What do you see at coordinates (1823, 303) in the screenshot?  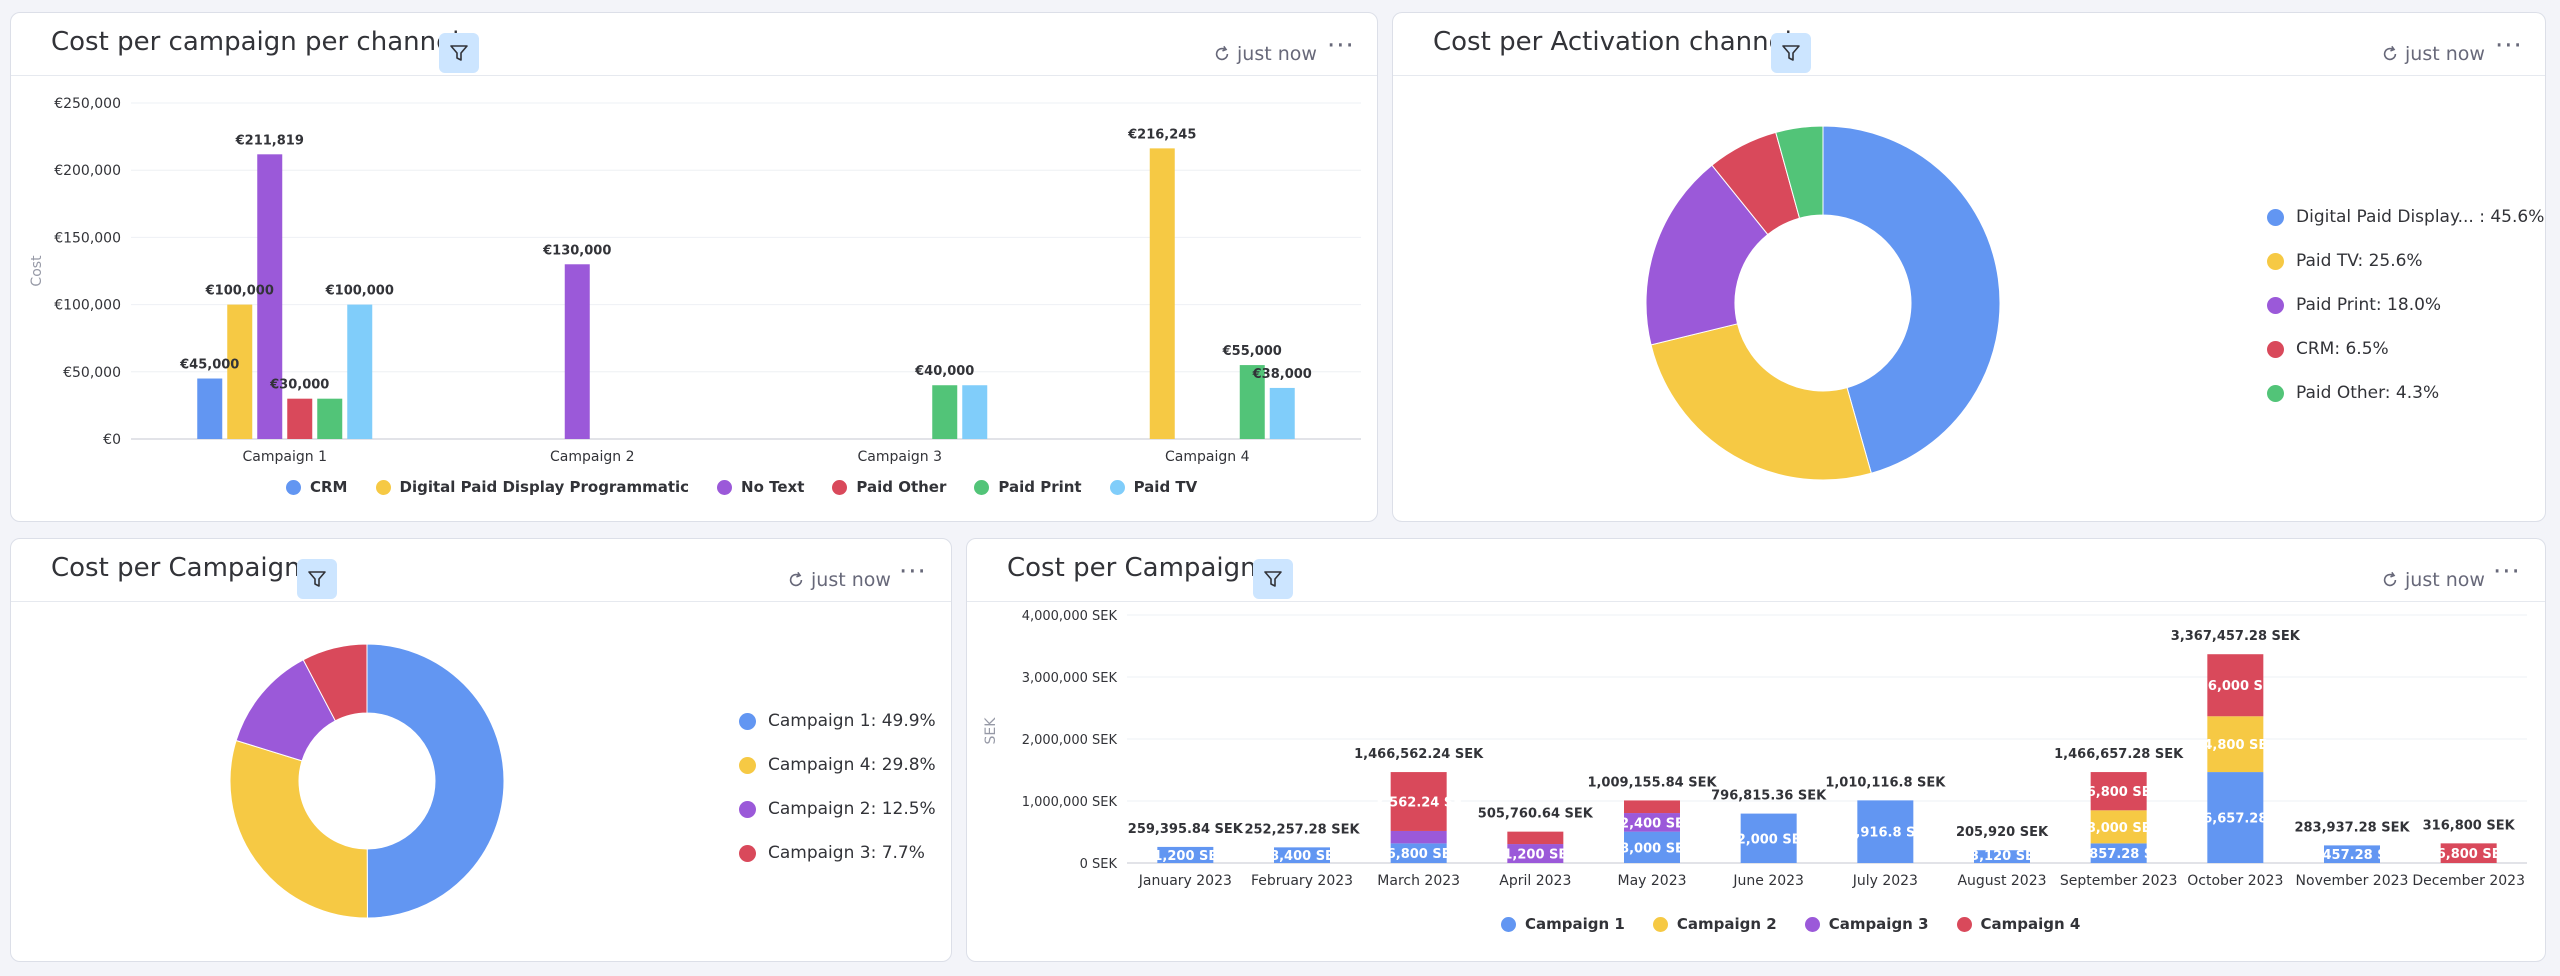 I see `donut-chart` at bounding box center [1823, 303].